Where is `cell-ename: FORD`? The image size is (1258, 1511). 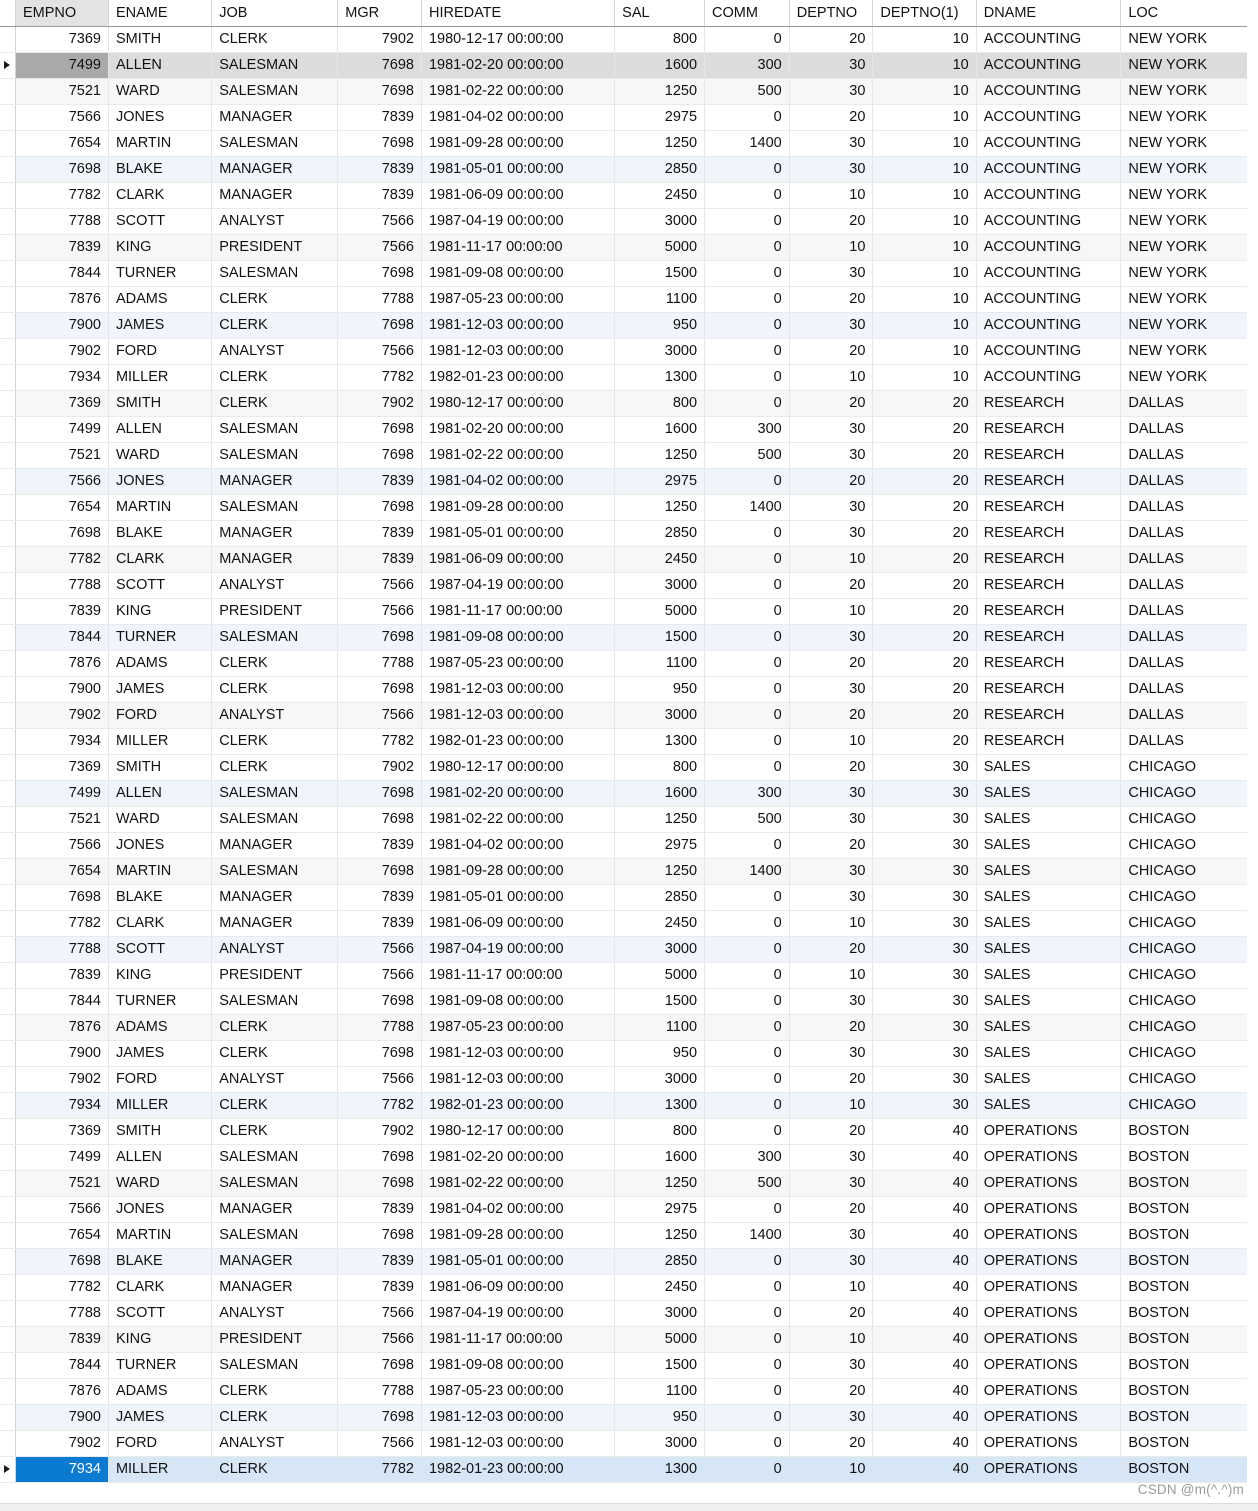 cell-ename: FORD is located at coordinates (160, 1079).